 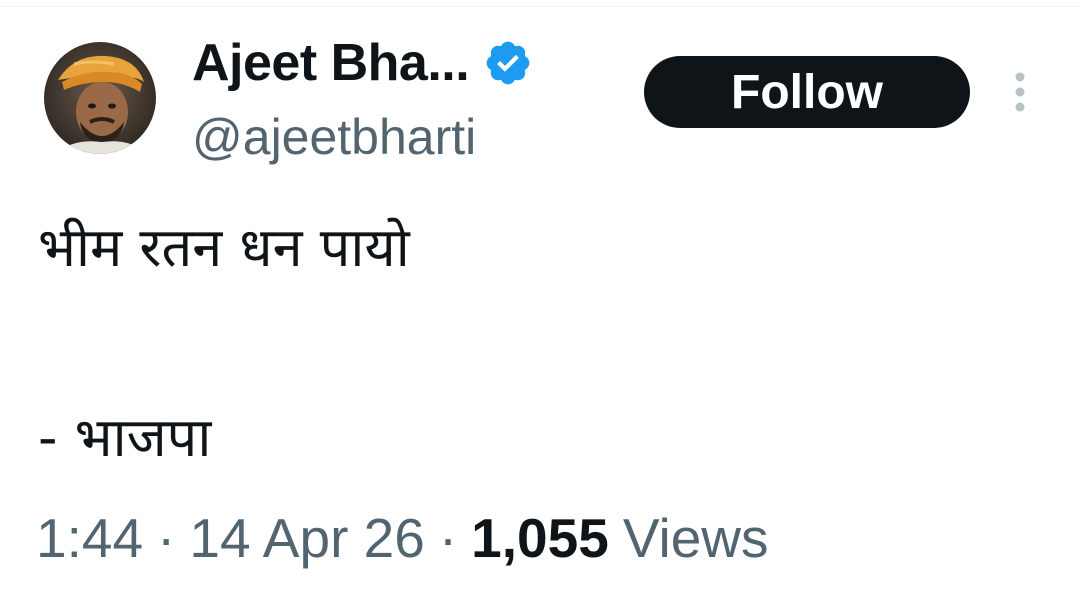 I want to click on top-divider, so click(x=539, y=6).